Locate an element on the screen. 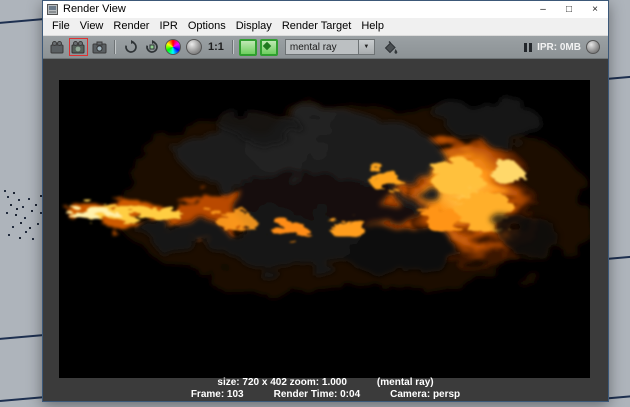 The width and height of the screenshot is (630, 407). rgb-channels-icon is located at coordinates (172, 47).